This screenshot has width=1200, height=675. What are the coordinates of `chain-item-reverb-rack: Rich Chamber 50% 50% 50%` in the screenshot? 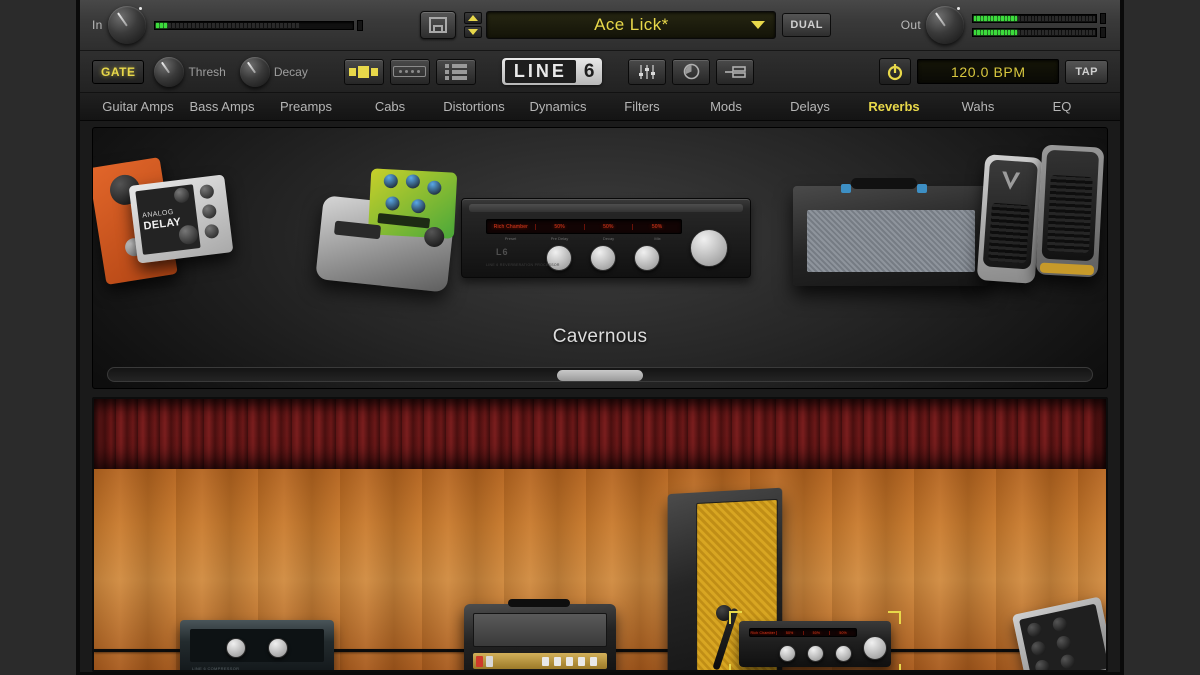 It's located at (815, 640).